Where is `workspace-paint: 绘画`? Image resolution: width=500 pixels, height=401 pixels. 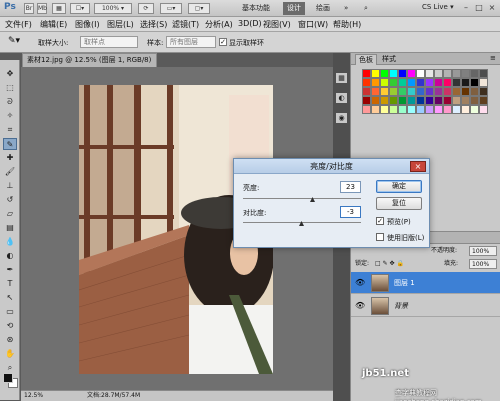 workspace-paint: 绘画 is located at coordinates (323, 8).